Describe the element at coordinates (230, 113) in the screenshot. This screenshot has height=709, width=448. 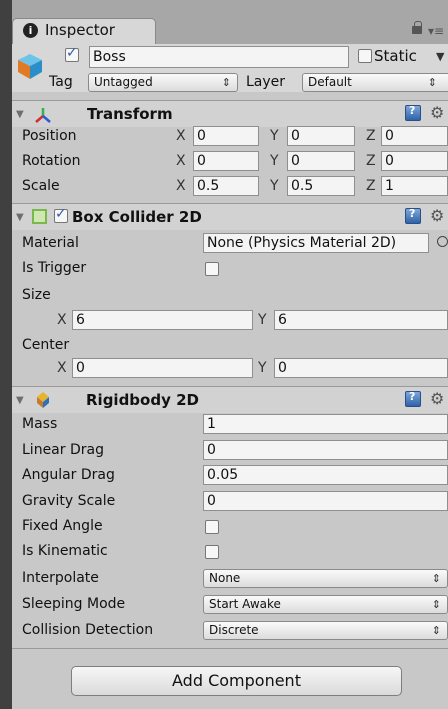
I see `transform-header: ▼ Transform ⚙` at that location.